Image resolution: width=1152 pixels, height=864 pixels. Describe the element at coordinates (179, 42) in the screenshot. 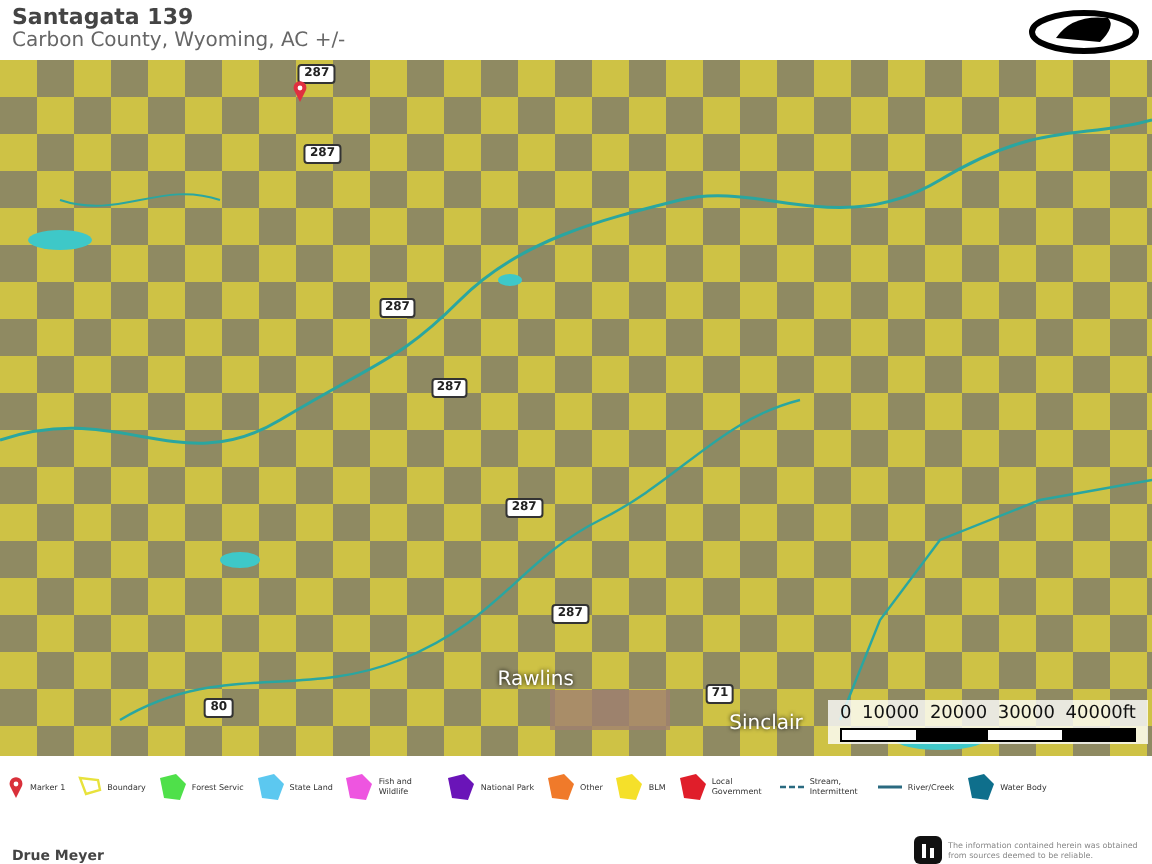

I see `map-subtitle: Carbon County, Wyoming, AC +/-` at that location.